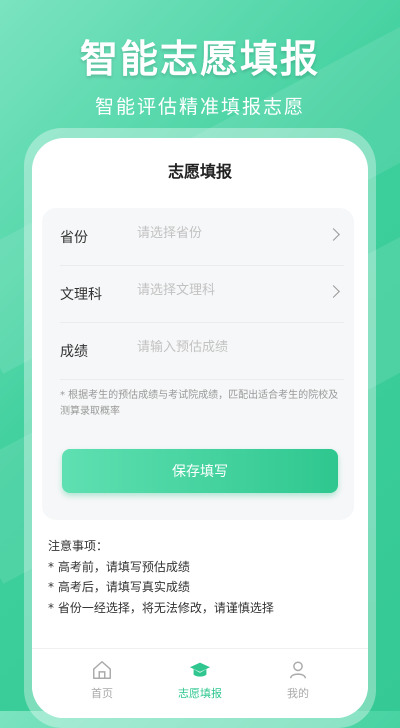  What do you see at coordinates (298, 670) in the screenshot?
I see `user-icon` at bounding box center [298, 670].